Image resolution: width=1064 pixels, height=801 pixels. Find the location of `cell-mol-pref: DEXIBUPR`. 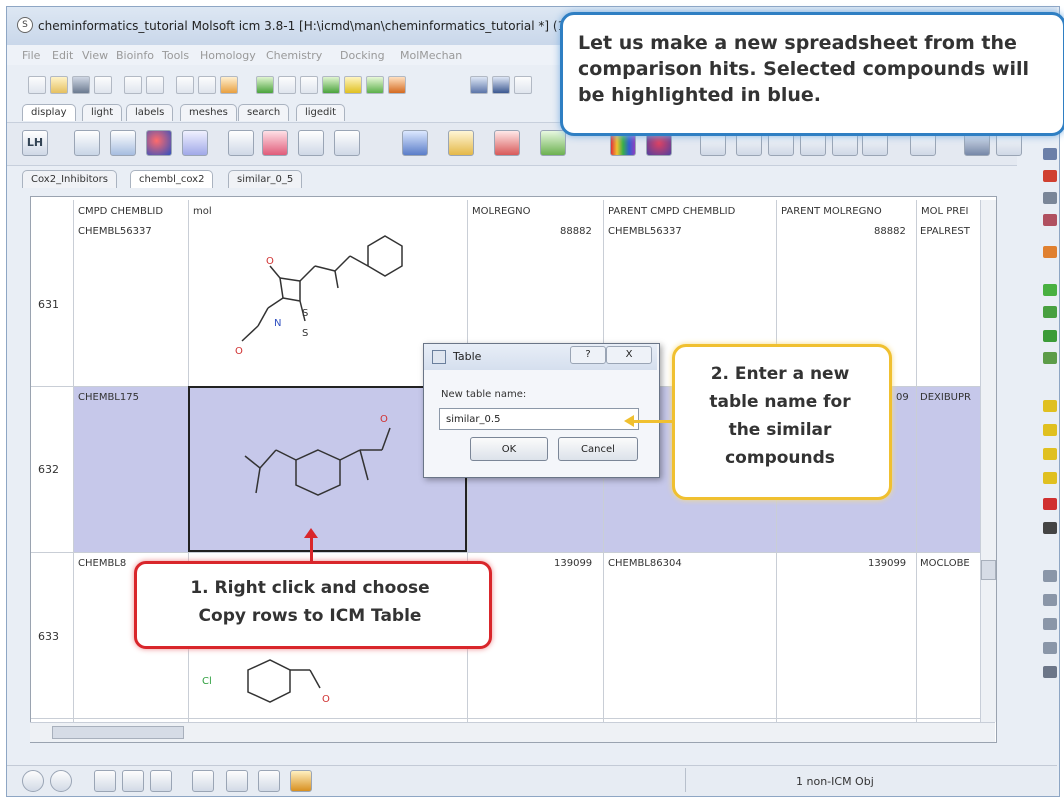

cell-mol-pref: DEXIBUPR is located at coordinates (945, 397).